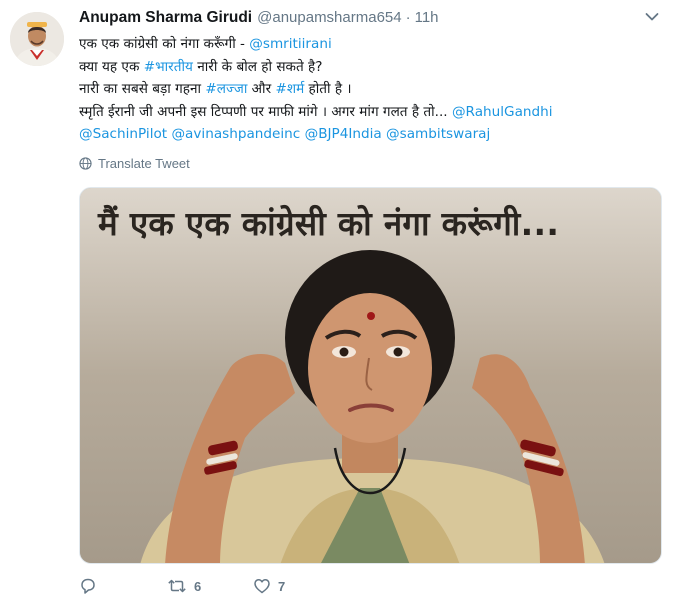 The width and height of the screenshot is (673, 600). I want to click on tweet-text-segment: नारी का सबसे बड़ा गहना, so click(142, 89).